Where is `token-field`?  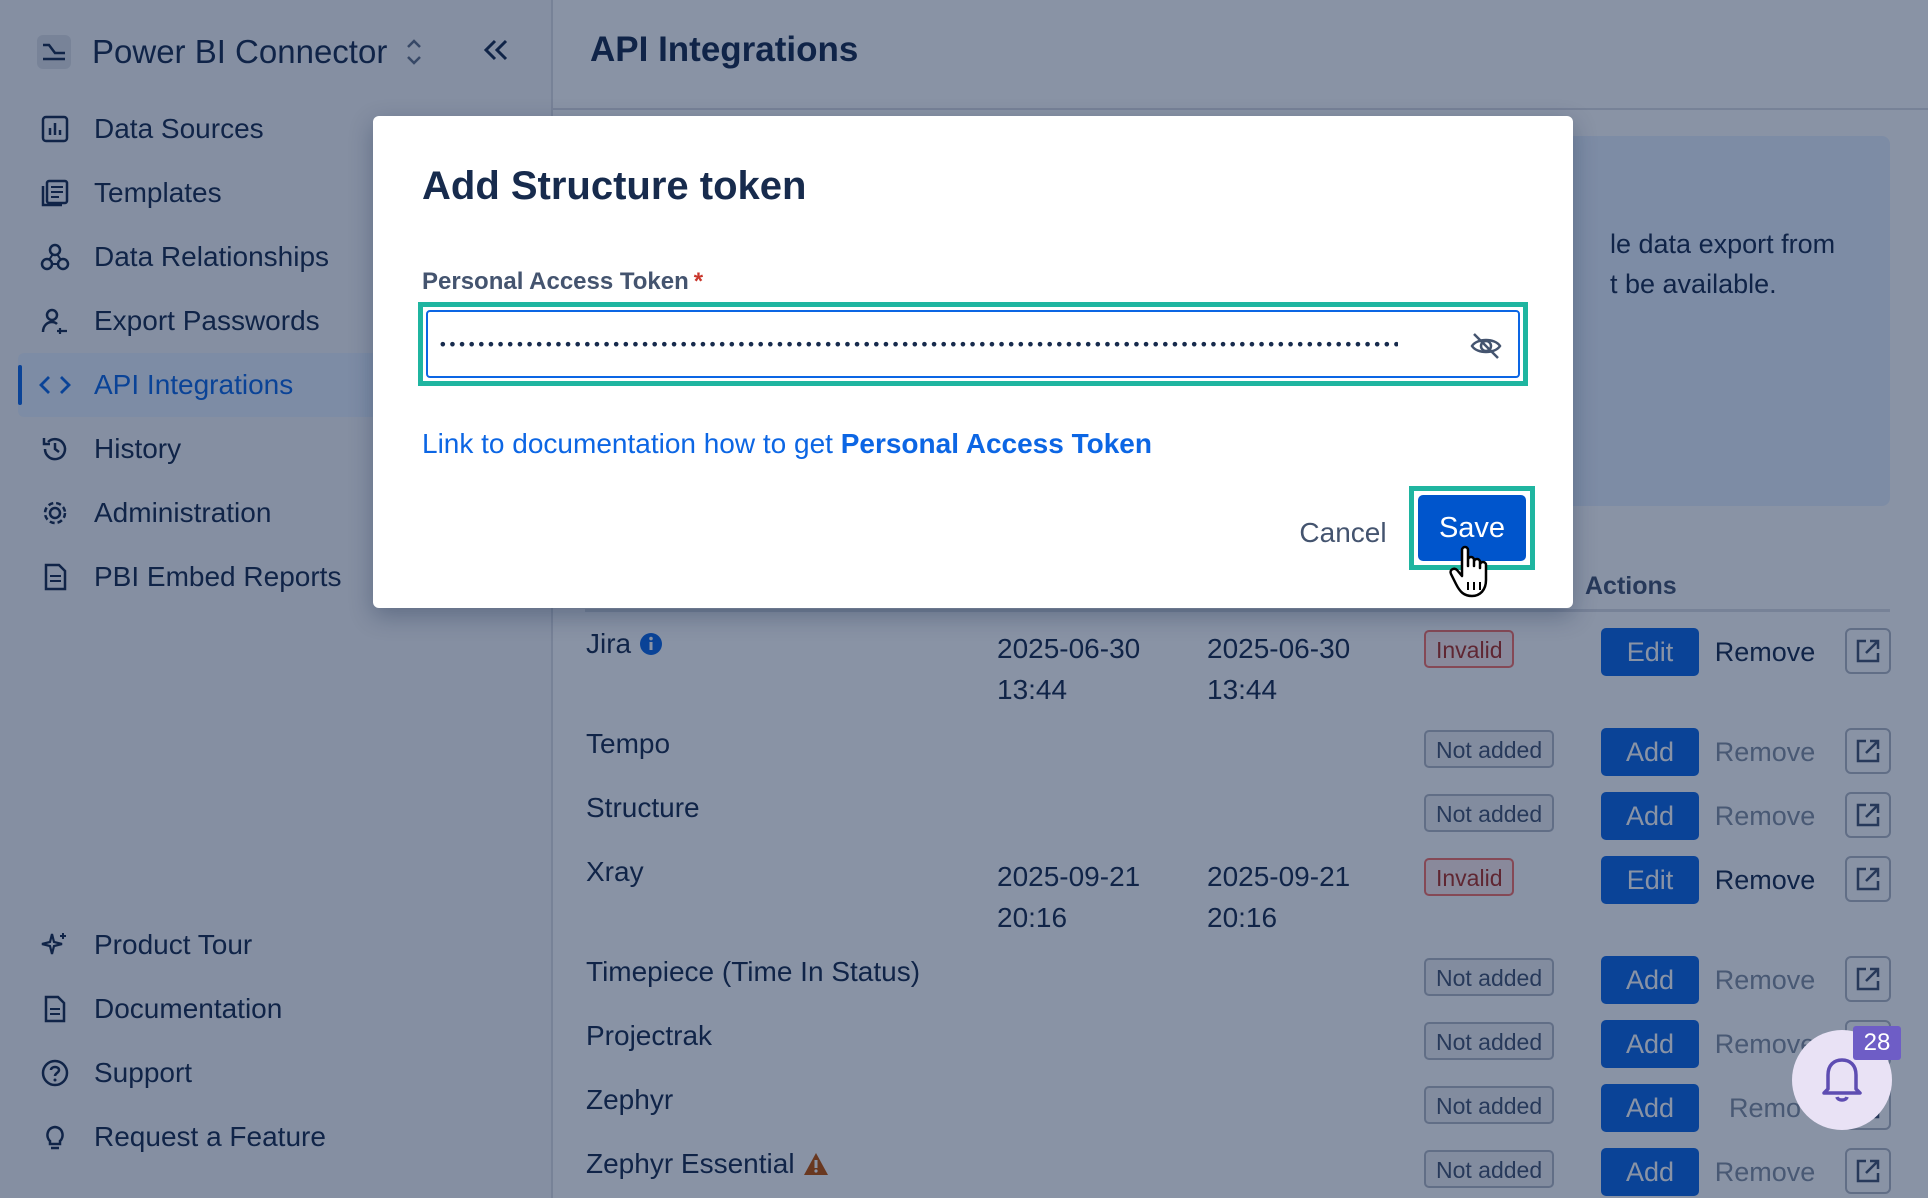 token-field is located at coordinates (973, 344).